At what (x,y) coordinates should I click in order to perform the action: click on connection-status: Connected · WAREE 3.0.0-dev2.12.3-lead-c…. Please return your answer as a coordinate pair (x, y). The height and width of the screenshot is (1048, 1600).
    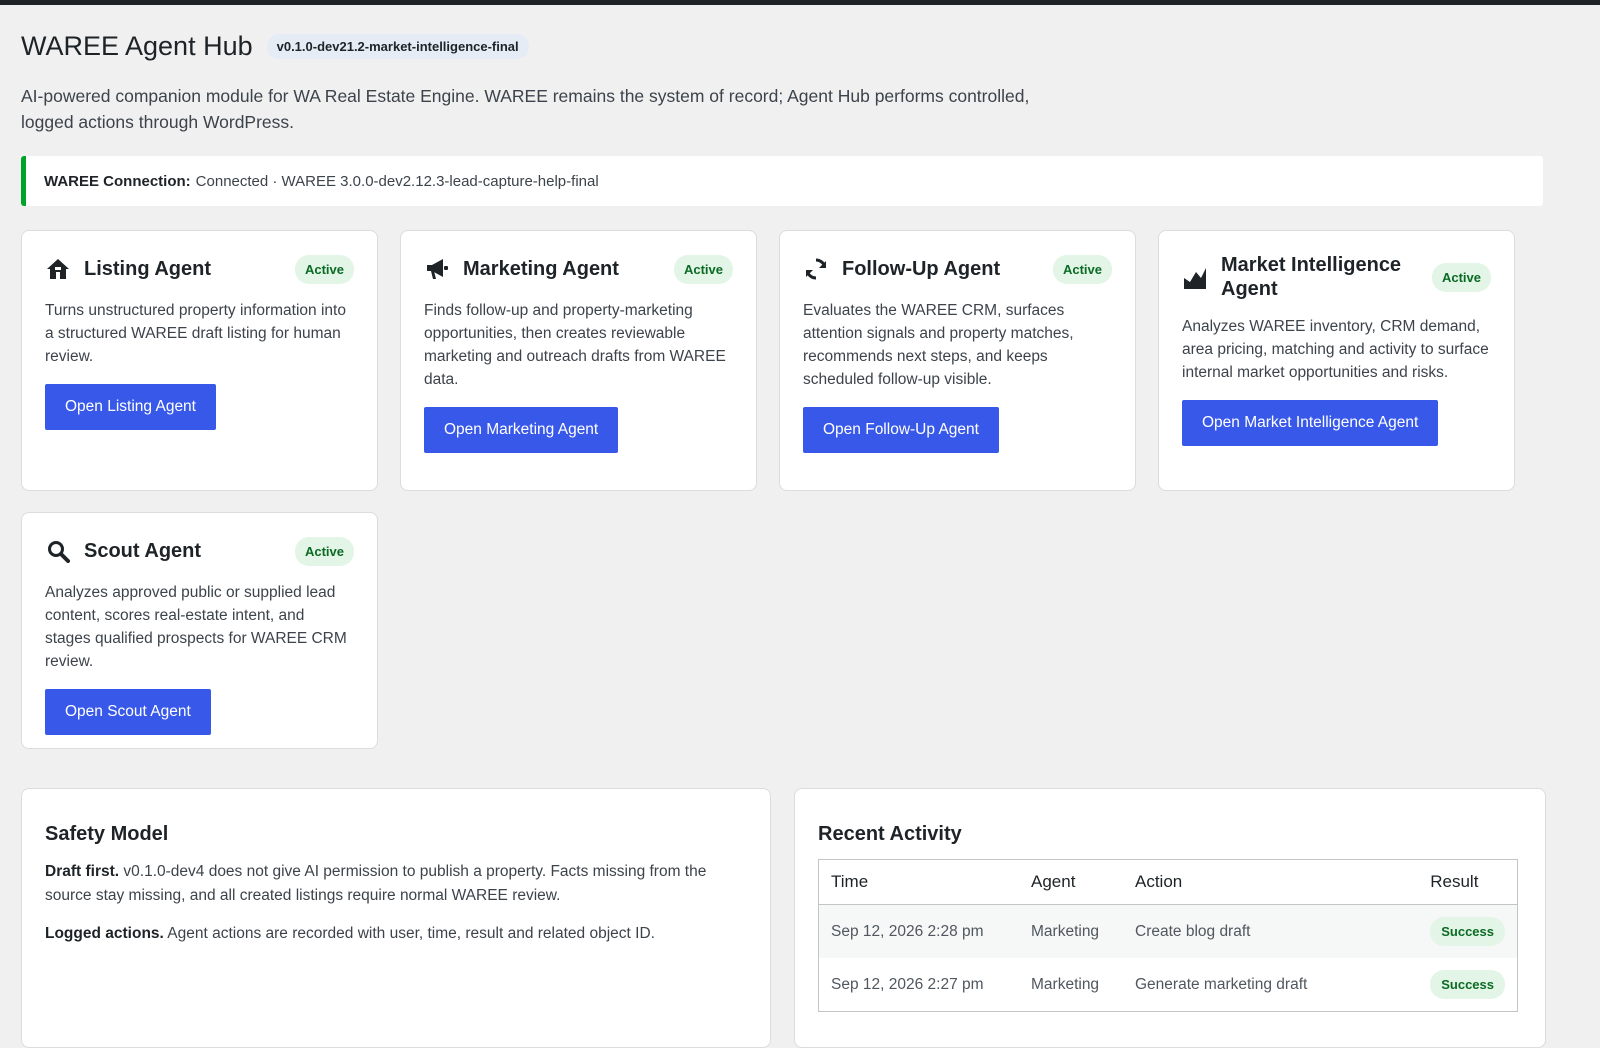
    Looking at the image, I should click on (397, 181).